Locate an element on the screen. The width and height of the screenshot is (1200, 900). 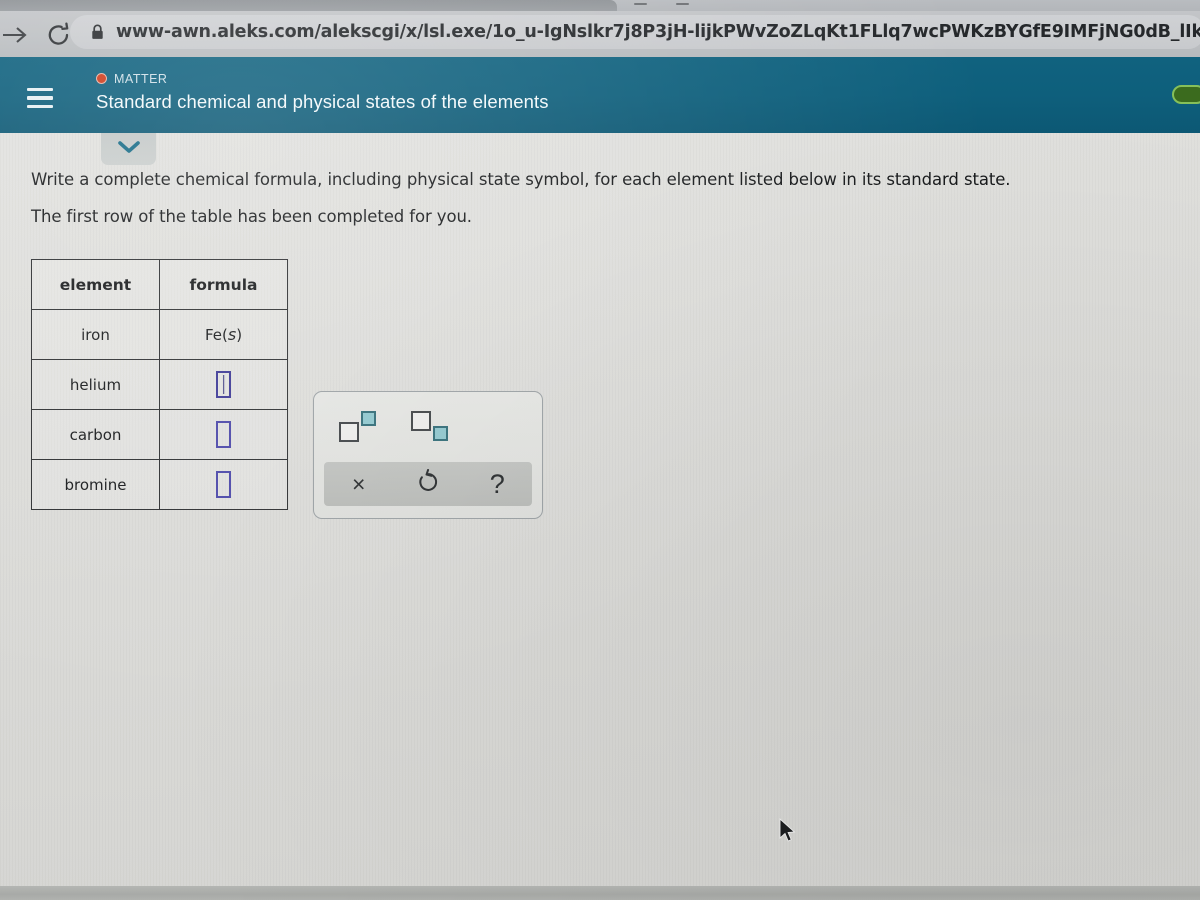
elements-table: element formula iron Fe(s) helium carbon is located at coordinates (159, 384).